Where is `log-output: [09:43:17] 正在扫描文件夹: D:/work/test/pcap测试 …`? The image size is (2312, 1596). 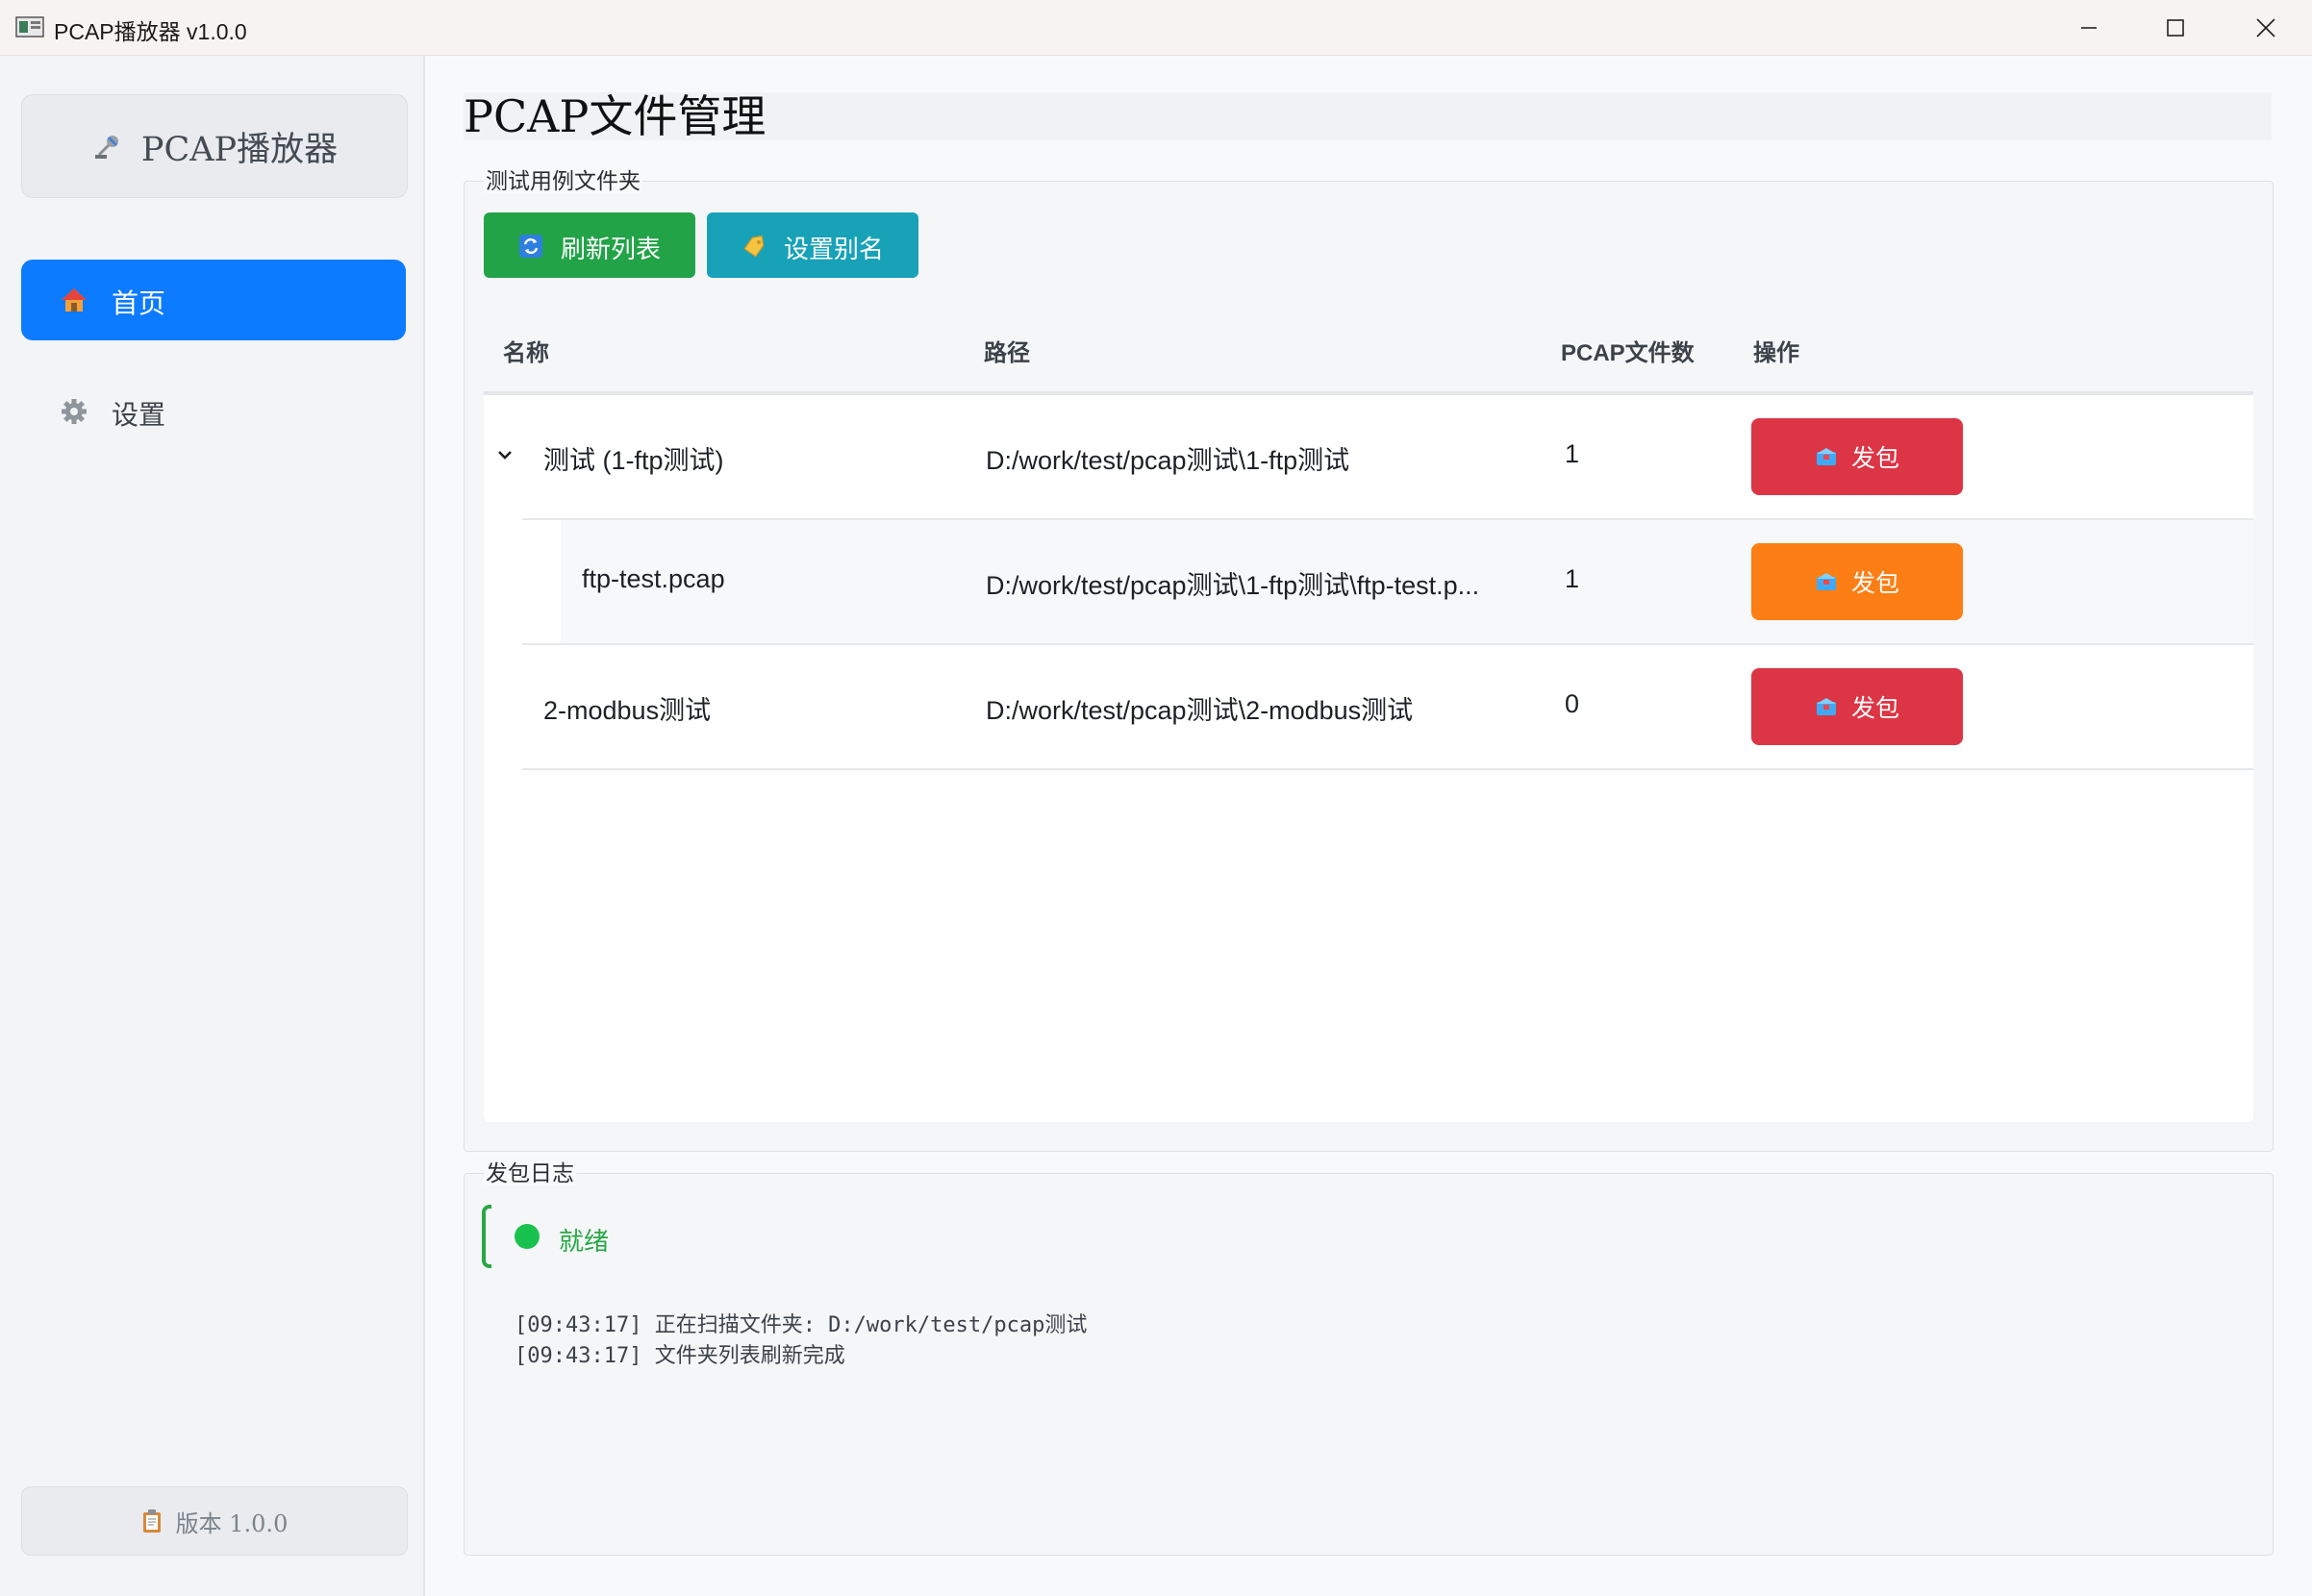 log-output: [09:43:17] 正在扫描文件夹: D:/work/test/pcap测试 … is located at coordinates (801, 1341).